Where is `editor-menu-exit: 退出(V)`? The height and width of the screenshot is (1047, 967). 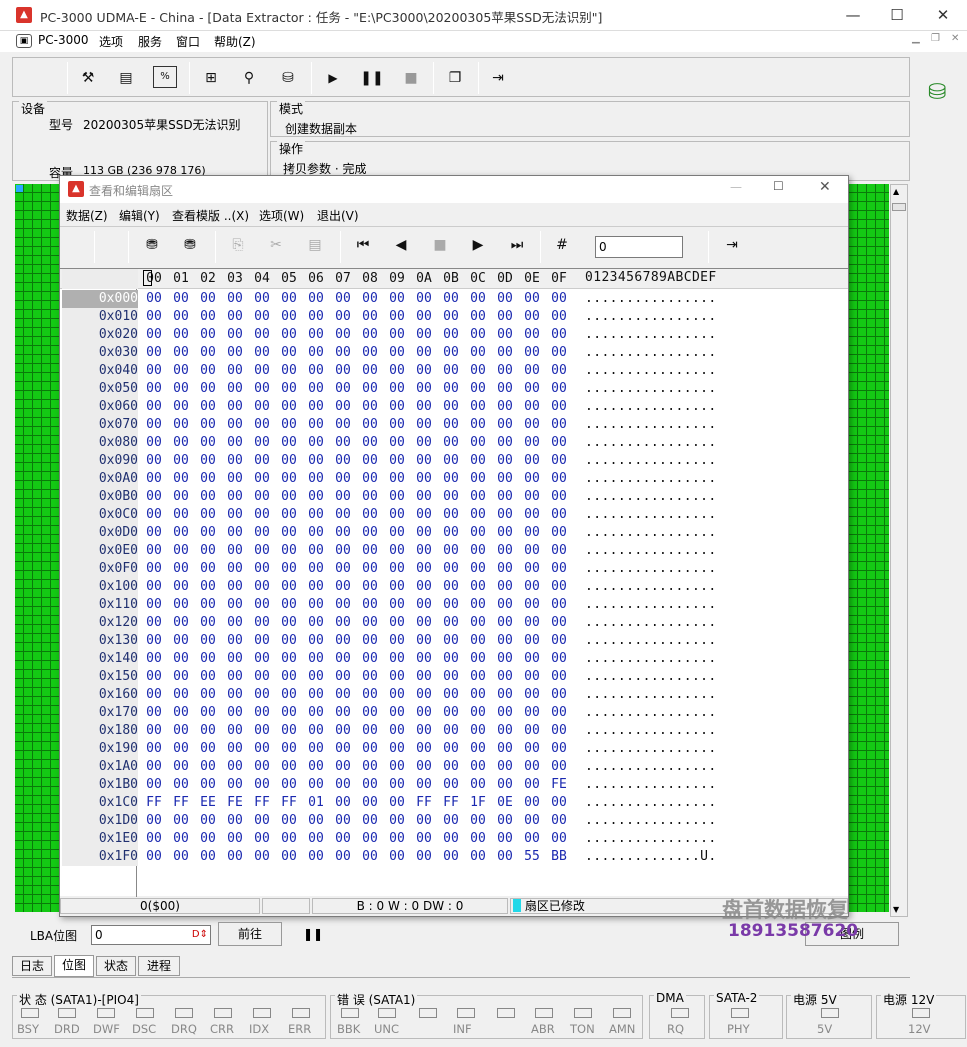
editor-menu-exit: 退出(V) is located at coordinates (338, 215).